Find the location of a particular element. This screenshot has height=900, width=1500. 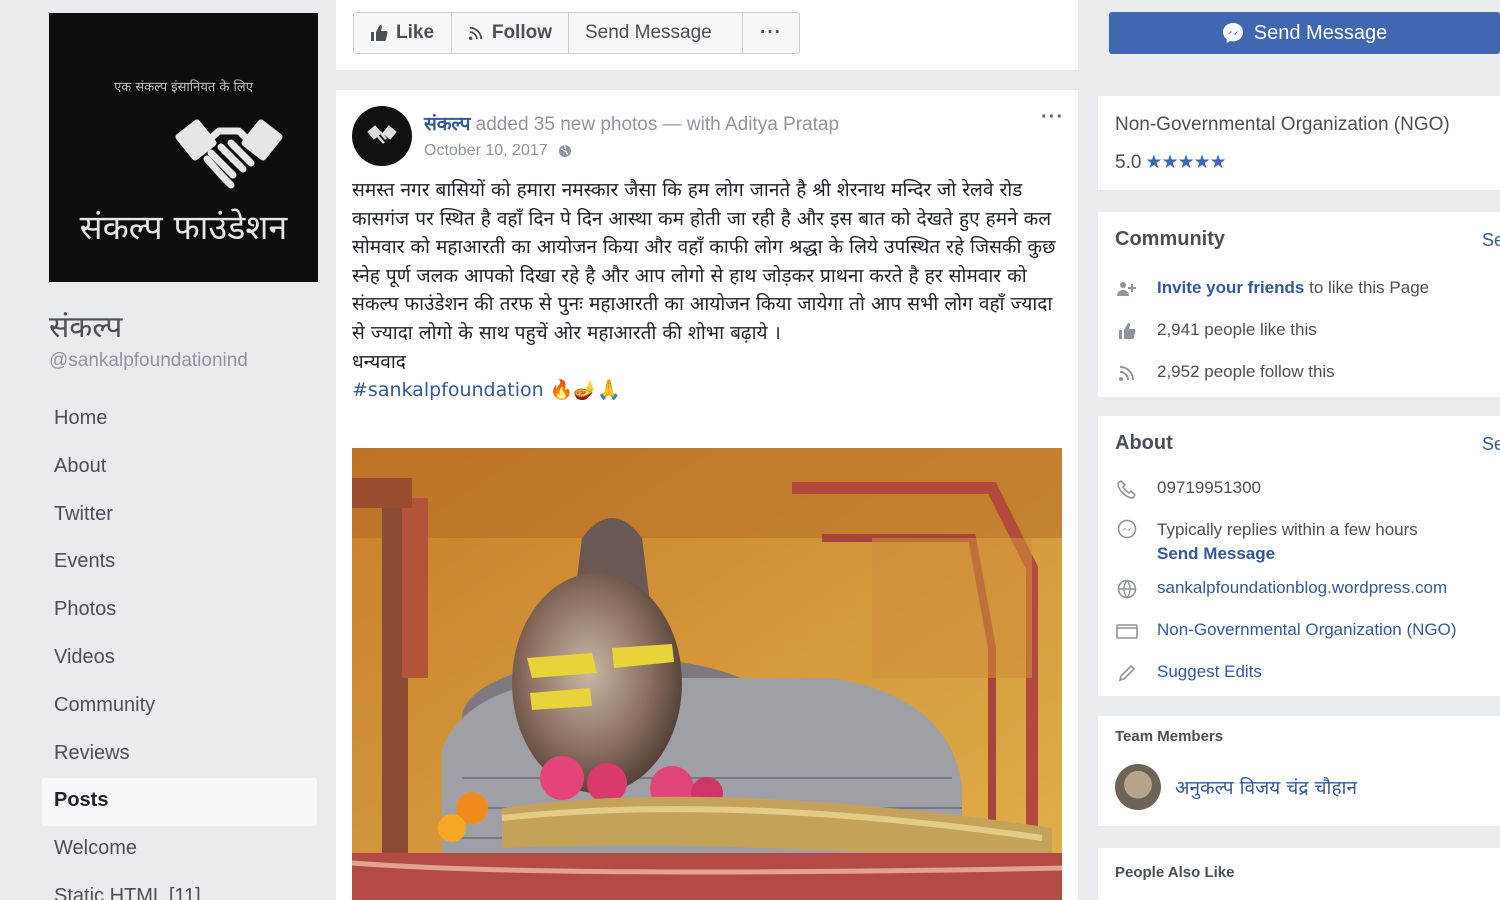

primary-send-message-button: Send Message is located at coordinates (1304, 33).